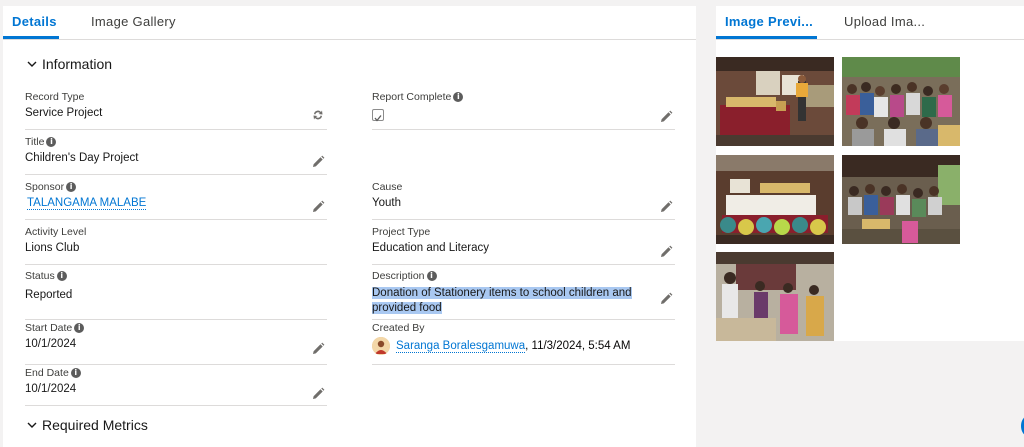 This screenshot has width=1024, height=447. Describe the element at coordinates (41, 142) in the screenshot. I see `field-label: Title i` at that location.